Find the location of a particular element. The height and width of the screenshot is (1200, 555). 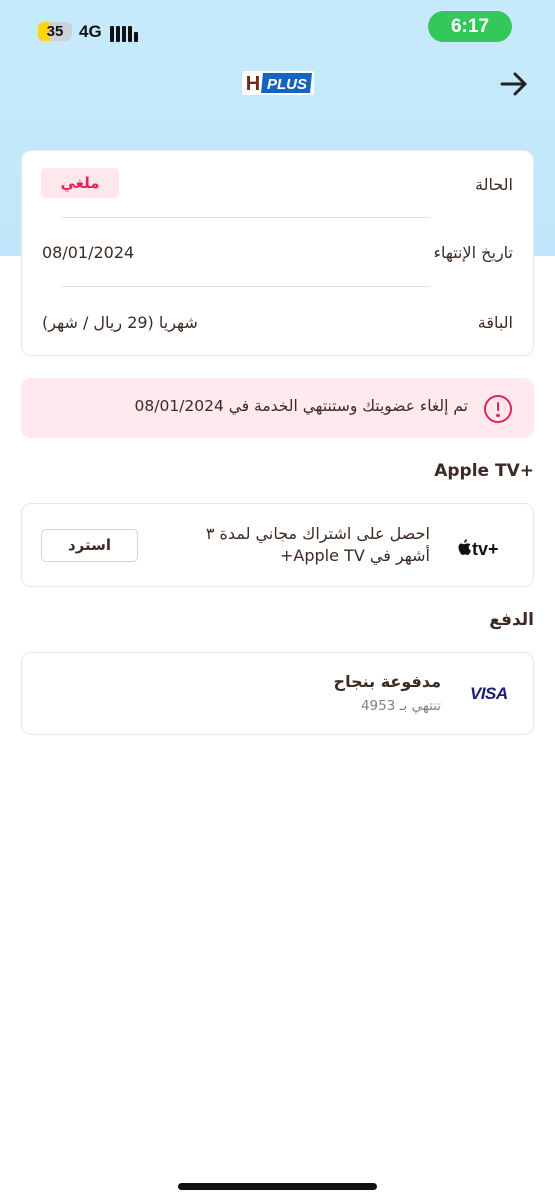

apple-tv-logo: tv+ is located at coordinates (478, 549).